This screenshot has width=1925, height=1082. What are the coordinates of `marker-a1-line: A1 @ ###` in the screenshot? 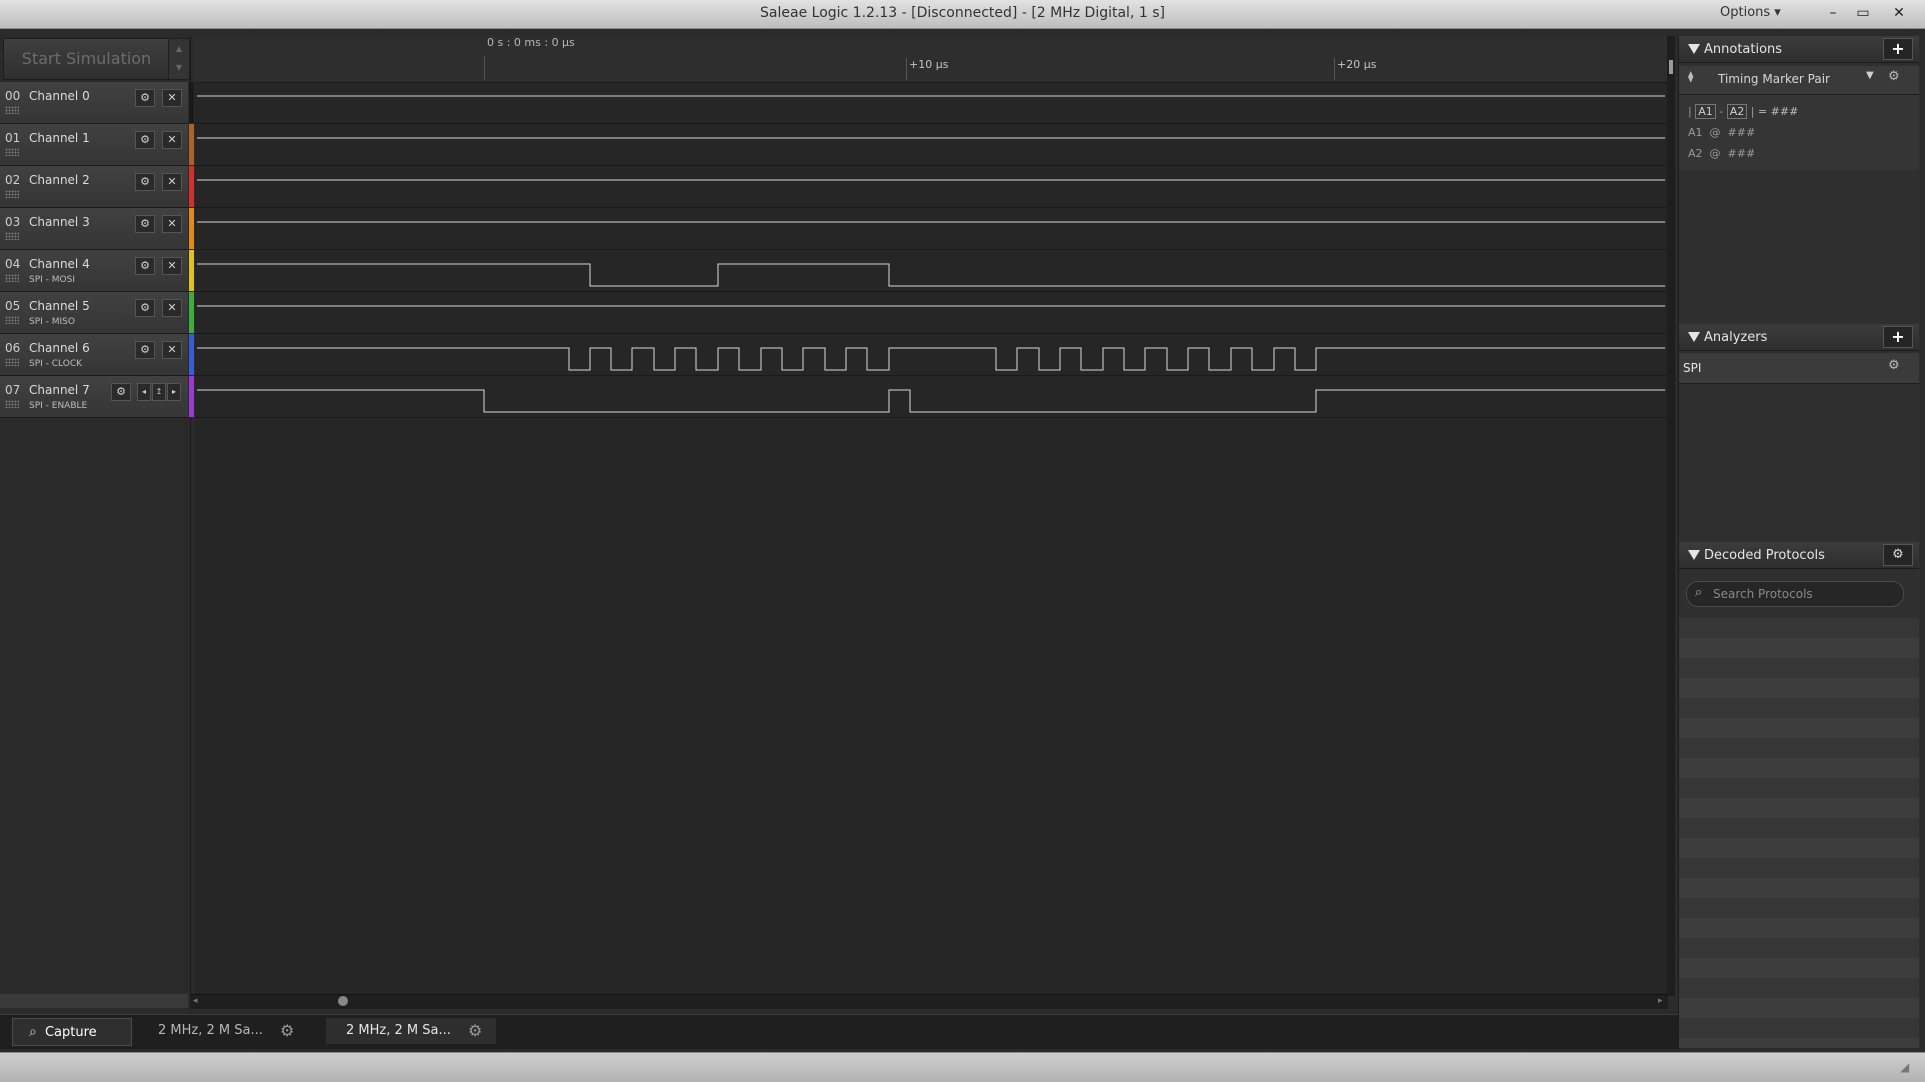 It's located at (1722, 132).